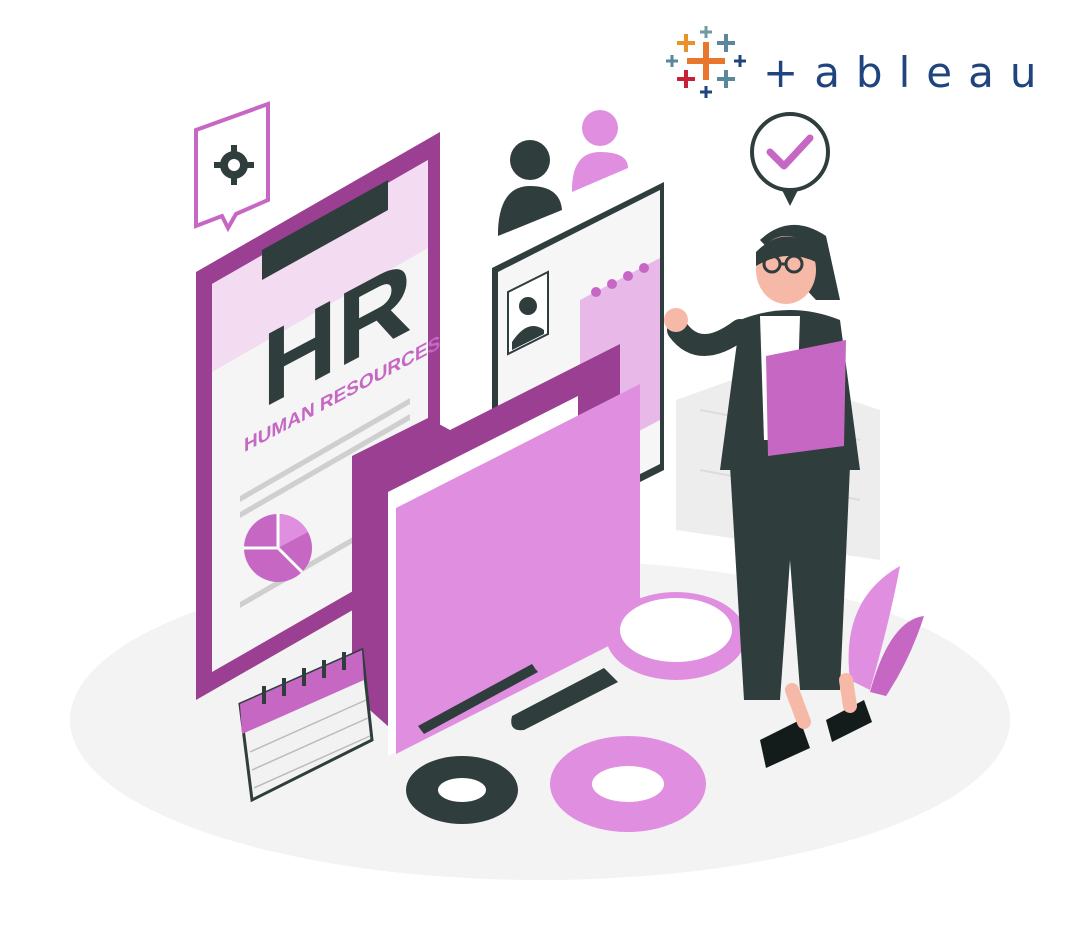  Describe the element at coordinates (600, 151) in the screenshot. I see `user-icon-pink` at that location.